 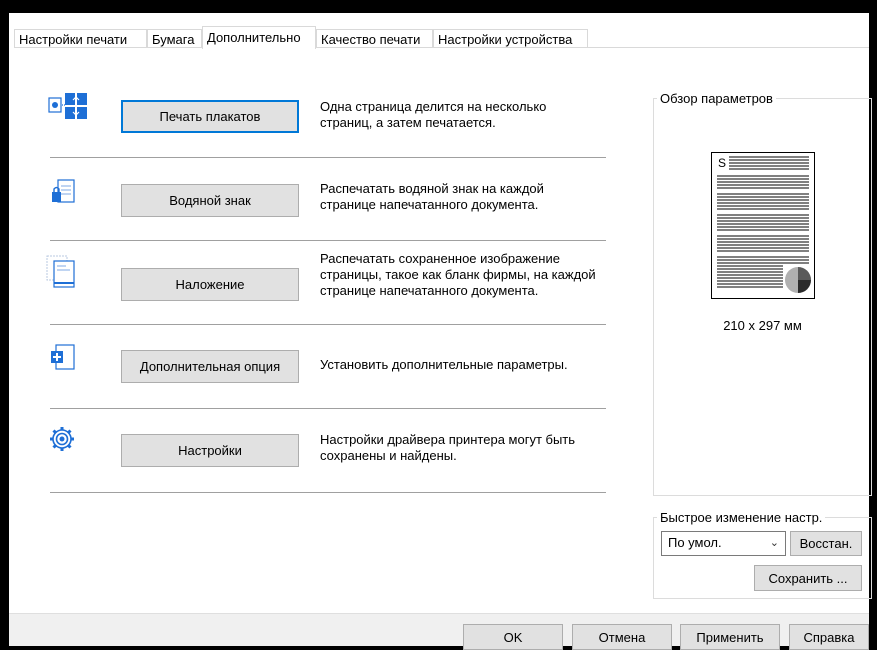 What do you see at coordinates (67, 107) in the screenshot?
I see `poster-icon` at bounding box center [67, 107].